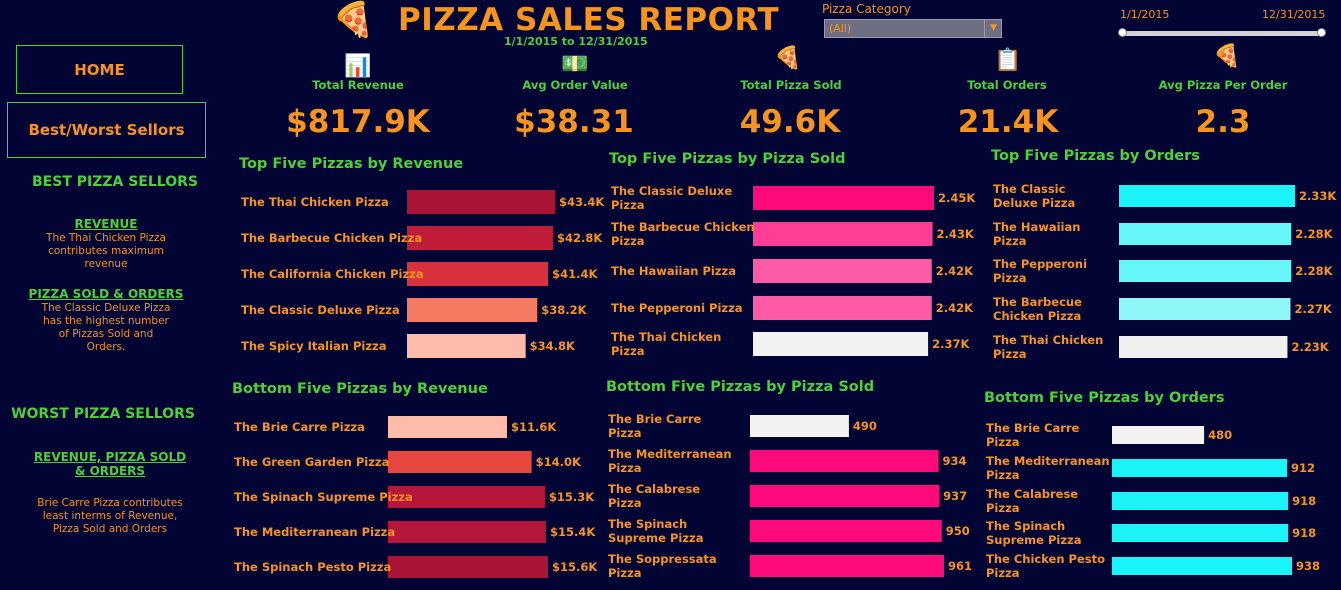 This screenshot has height=590, width=1341. I want to click on data-label: $42.8K, so click(580, 238).